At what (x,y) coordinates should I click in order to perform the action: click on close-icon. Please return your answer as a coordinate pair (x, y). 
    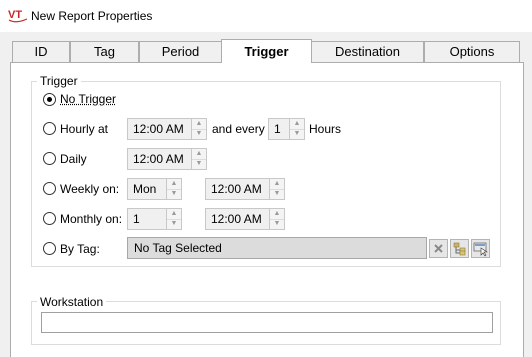
    Looking at the image, I should click on (438, 248).